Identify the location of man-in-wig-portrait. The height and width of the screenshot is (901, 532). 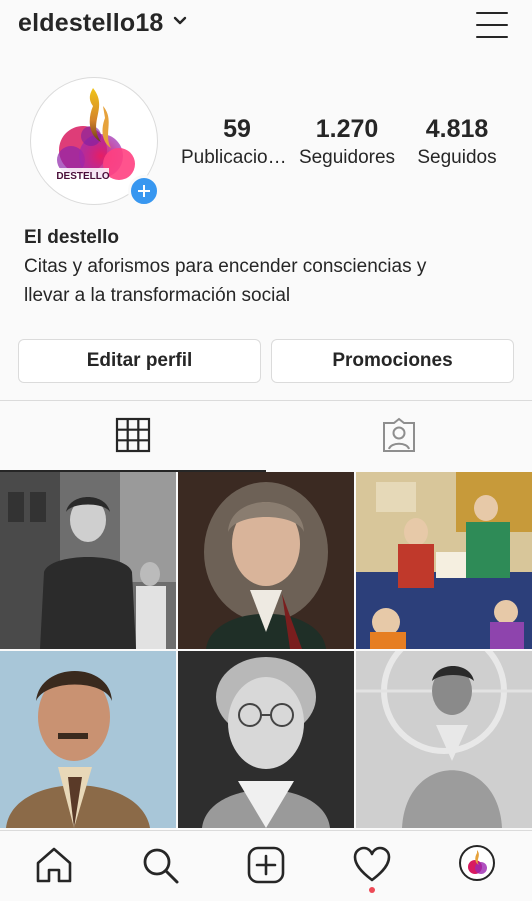
(266, 560).